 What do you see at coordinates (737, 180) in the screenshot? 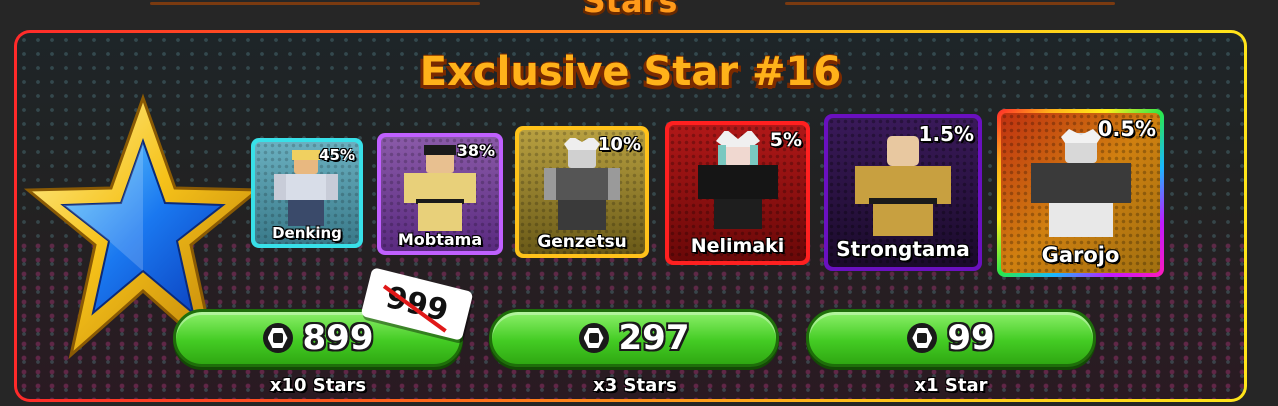
I see `unit-avatar-nelimaki` at bounding box center [737, 180].